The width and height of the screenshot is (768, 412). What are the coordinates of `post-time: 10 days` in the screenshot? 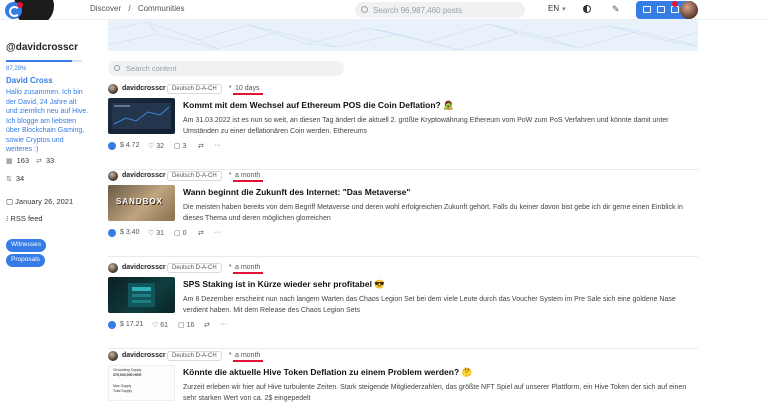 It's located at (247, 88).